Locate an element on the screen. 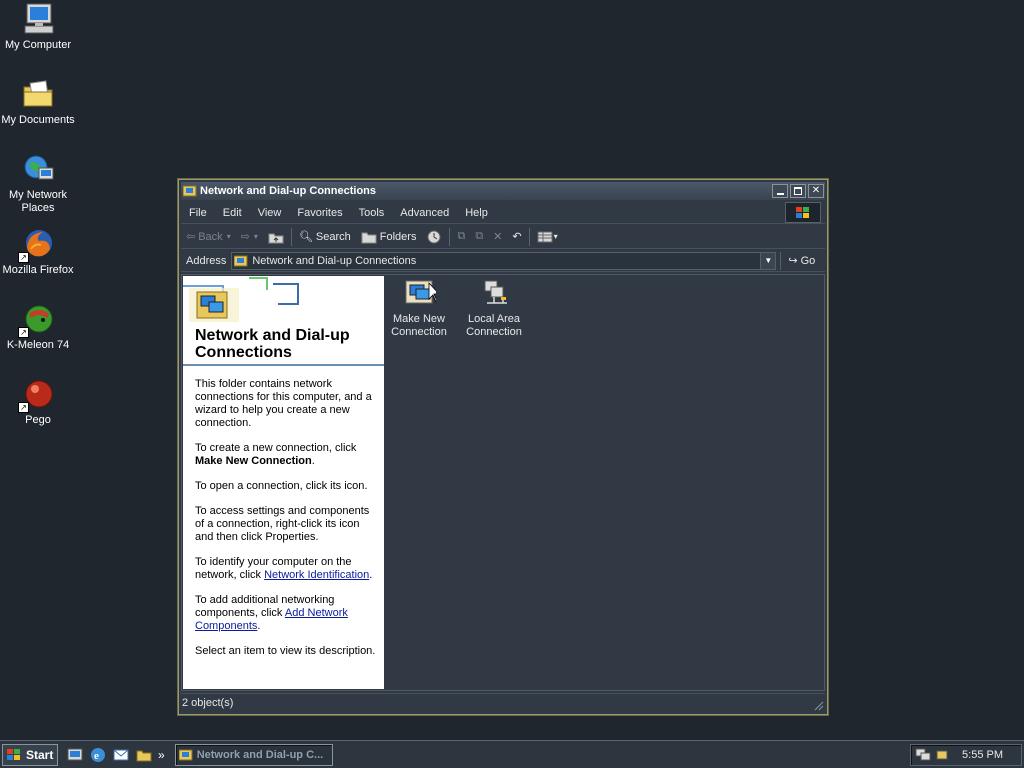  title-bar: Network and Dial-up Connections ✕ is located at coordinates (503, 191).